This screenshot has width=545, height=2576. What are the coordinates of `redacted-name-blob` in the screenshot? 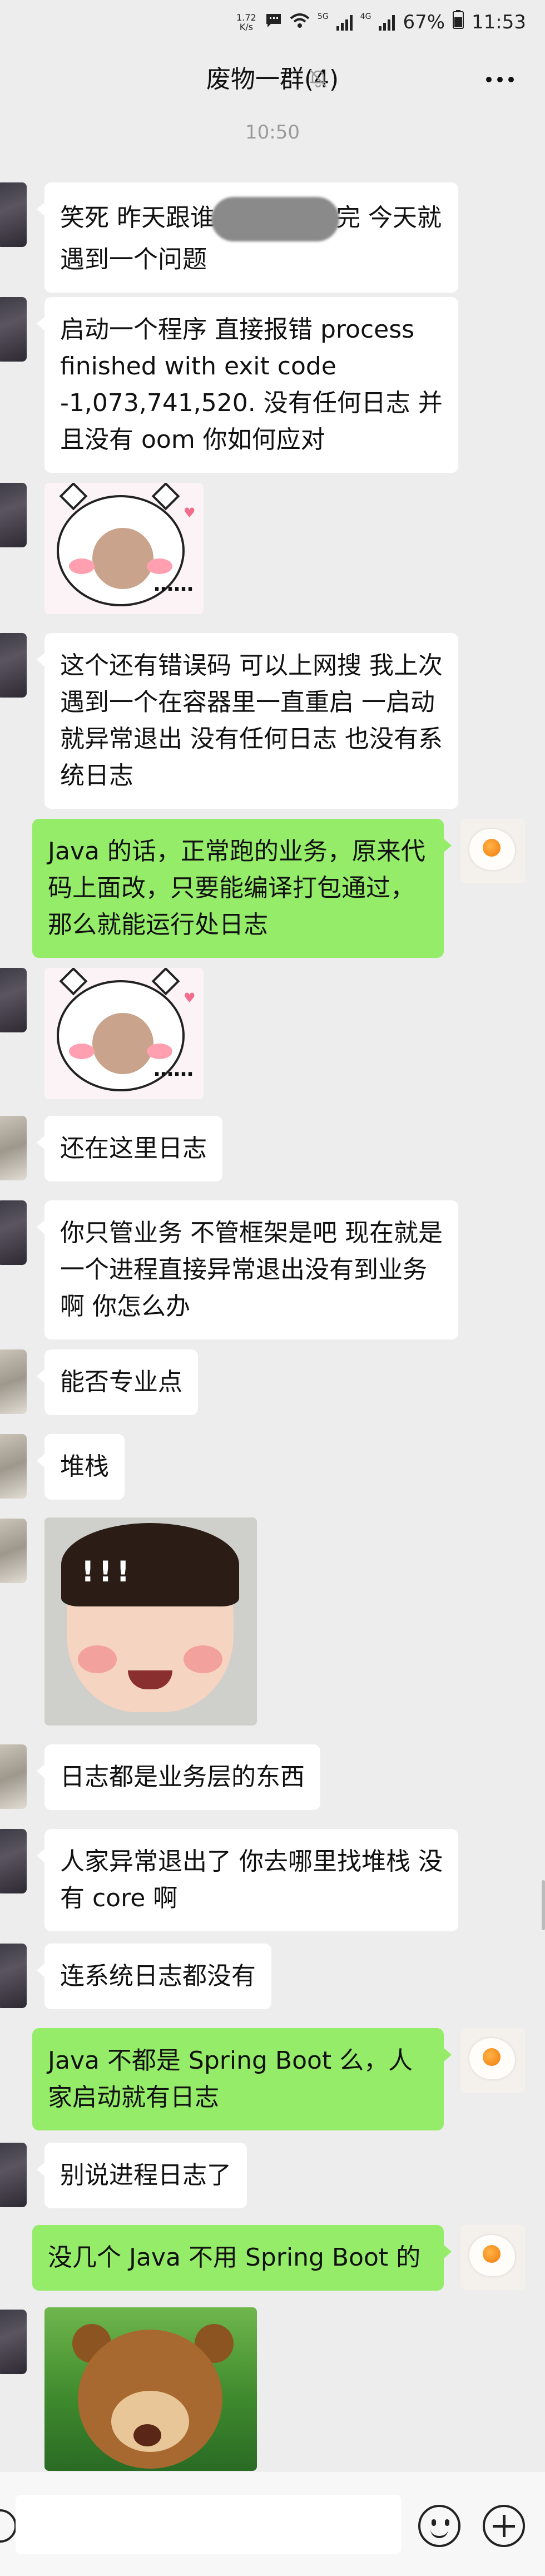 It's located at (275, 219).